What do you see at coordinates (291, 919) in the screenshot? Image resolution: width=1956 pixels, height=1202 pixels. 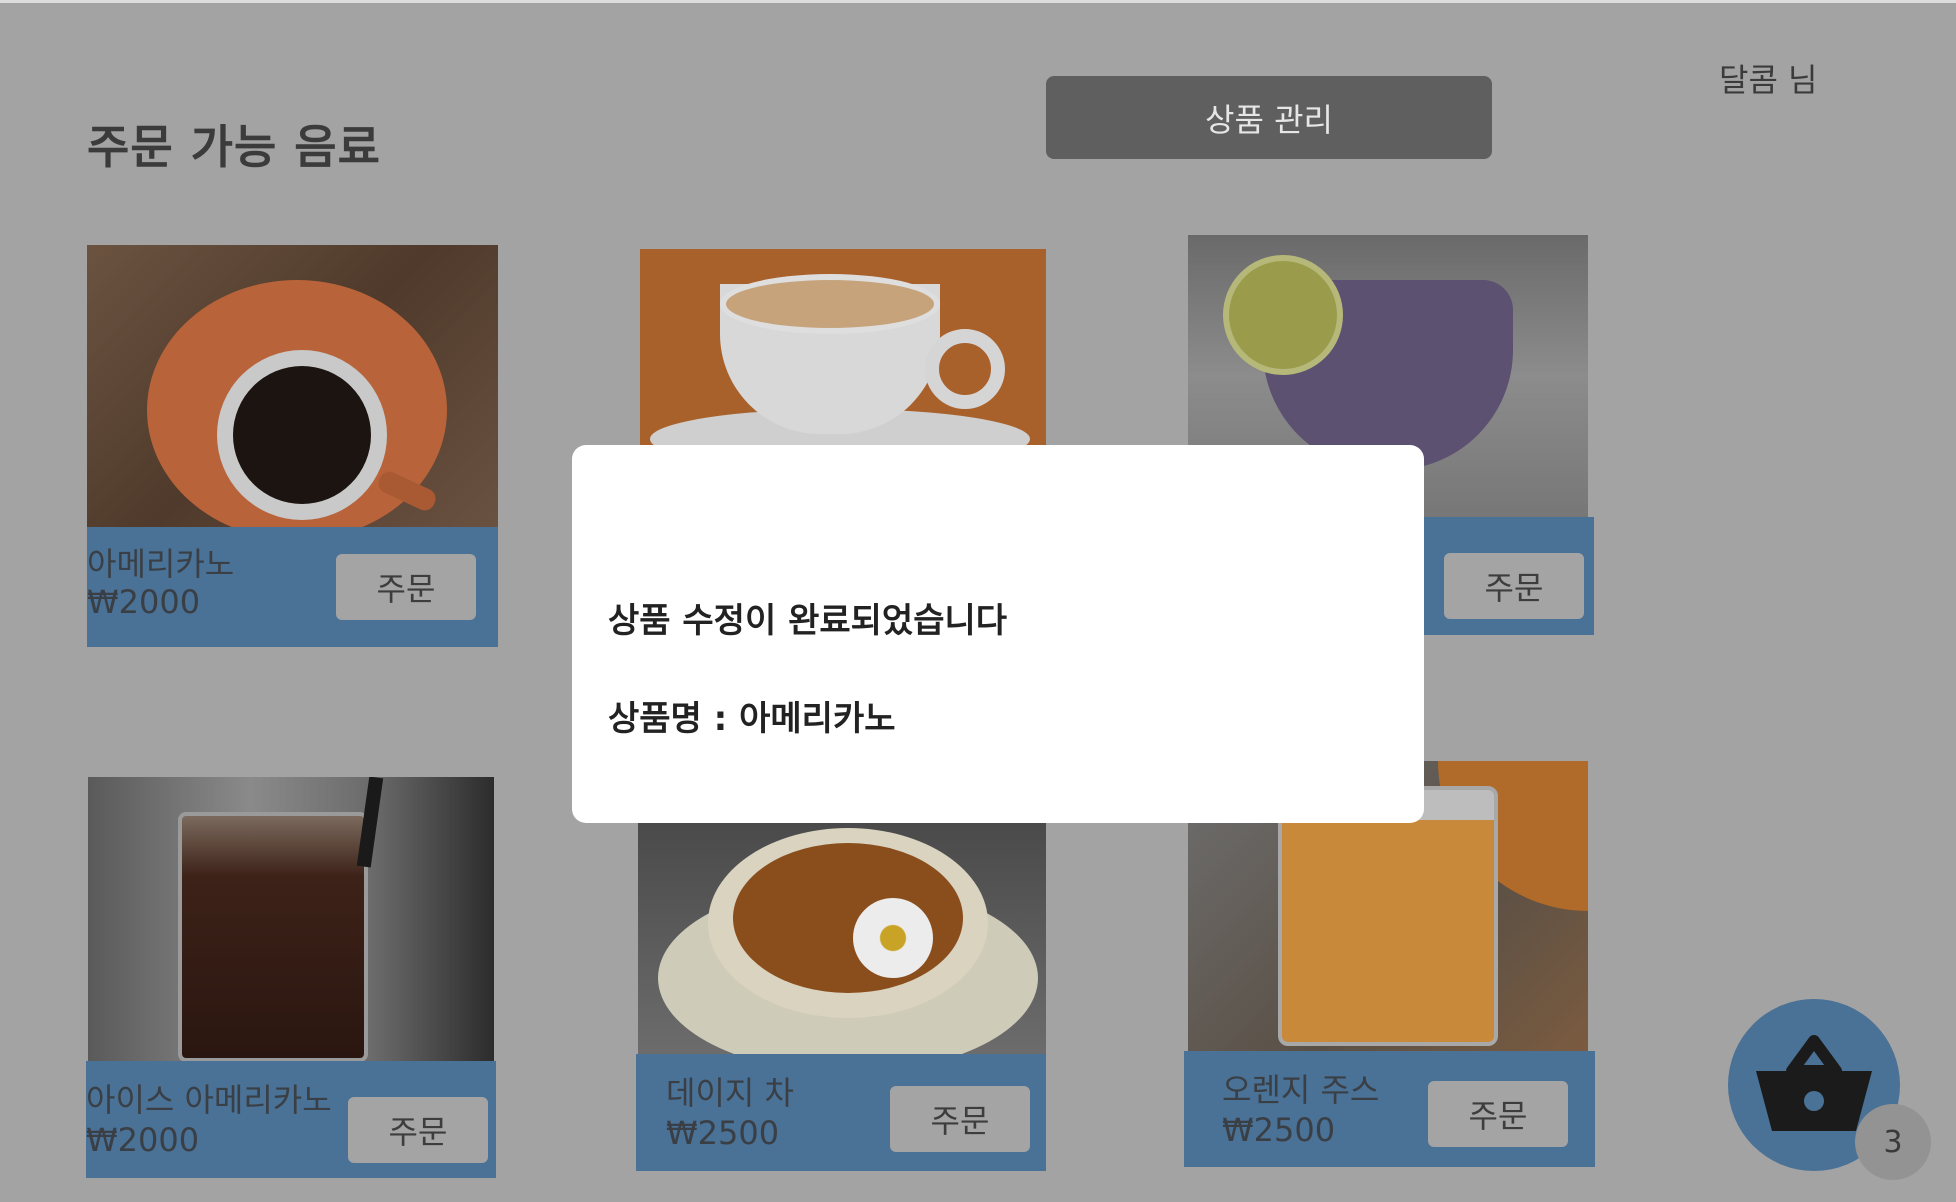 I see `product-image-iced-americano` at bounding box center [291, 919].